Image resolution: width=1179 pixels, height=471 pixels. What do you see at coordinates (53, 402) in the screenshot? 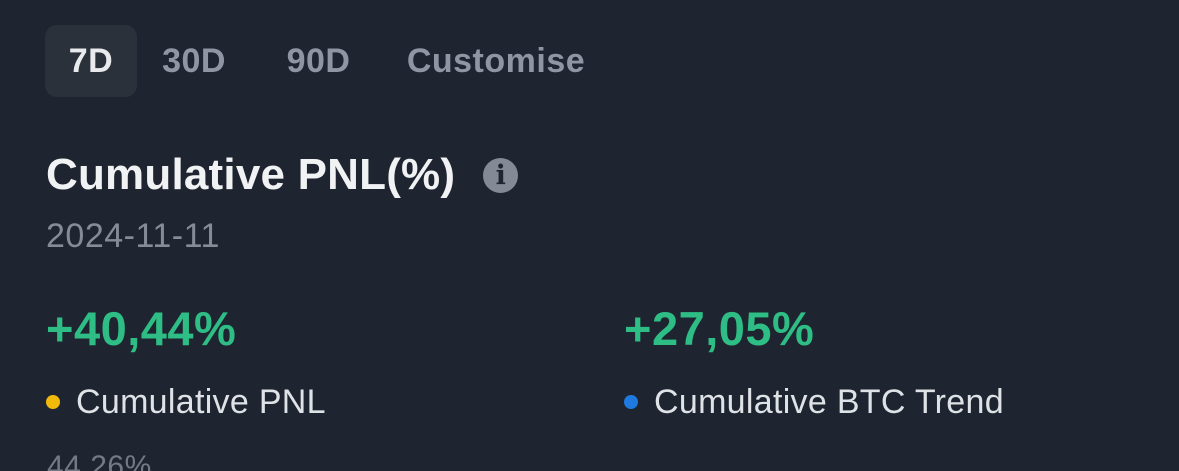
I see `yellow-dot-icon` at bounding box center [53, 402].